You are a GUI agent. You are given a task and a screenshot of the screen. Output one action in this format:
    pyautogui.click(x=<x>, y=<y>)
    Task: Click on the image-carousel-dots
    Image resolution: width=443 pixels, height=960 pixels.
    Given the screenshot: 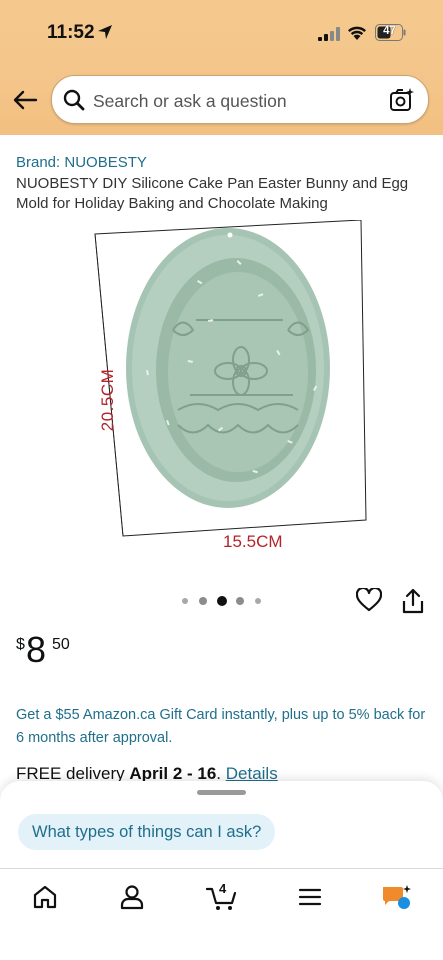 What is the action you would take?
    pyautogui.click(x=223, y=601)
    